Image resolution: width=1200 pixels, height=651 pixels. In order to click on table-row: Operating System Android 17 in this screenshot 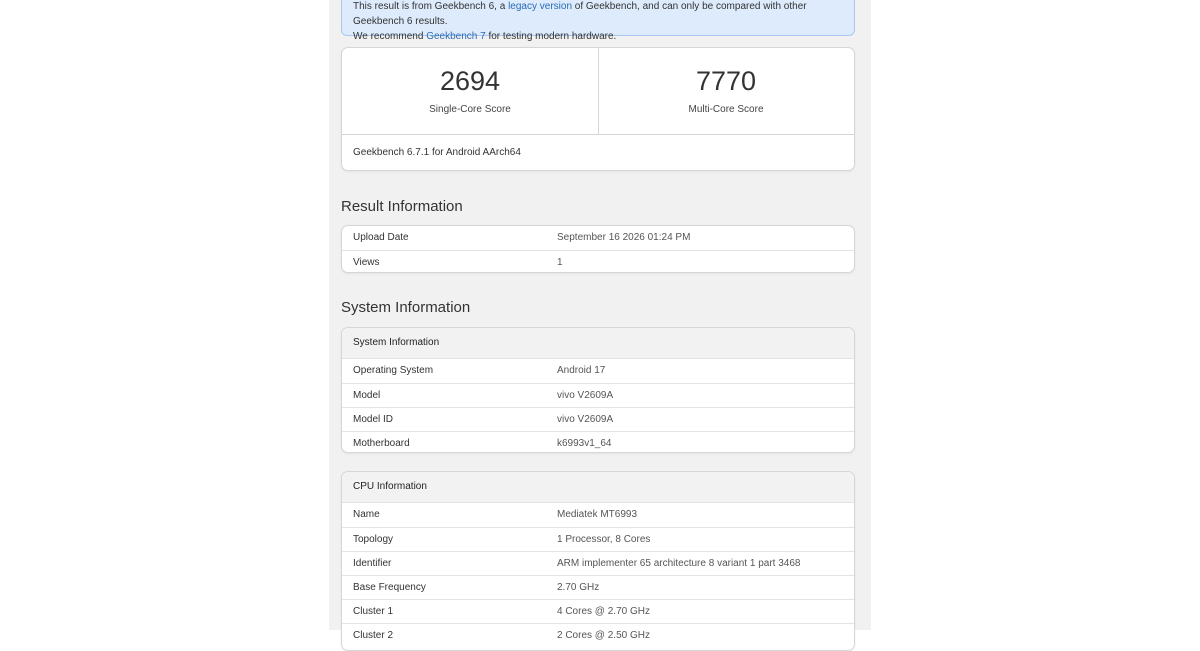, I will do `click(479, 370)`.